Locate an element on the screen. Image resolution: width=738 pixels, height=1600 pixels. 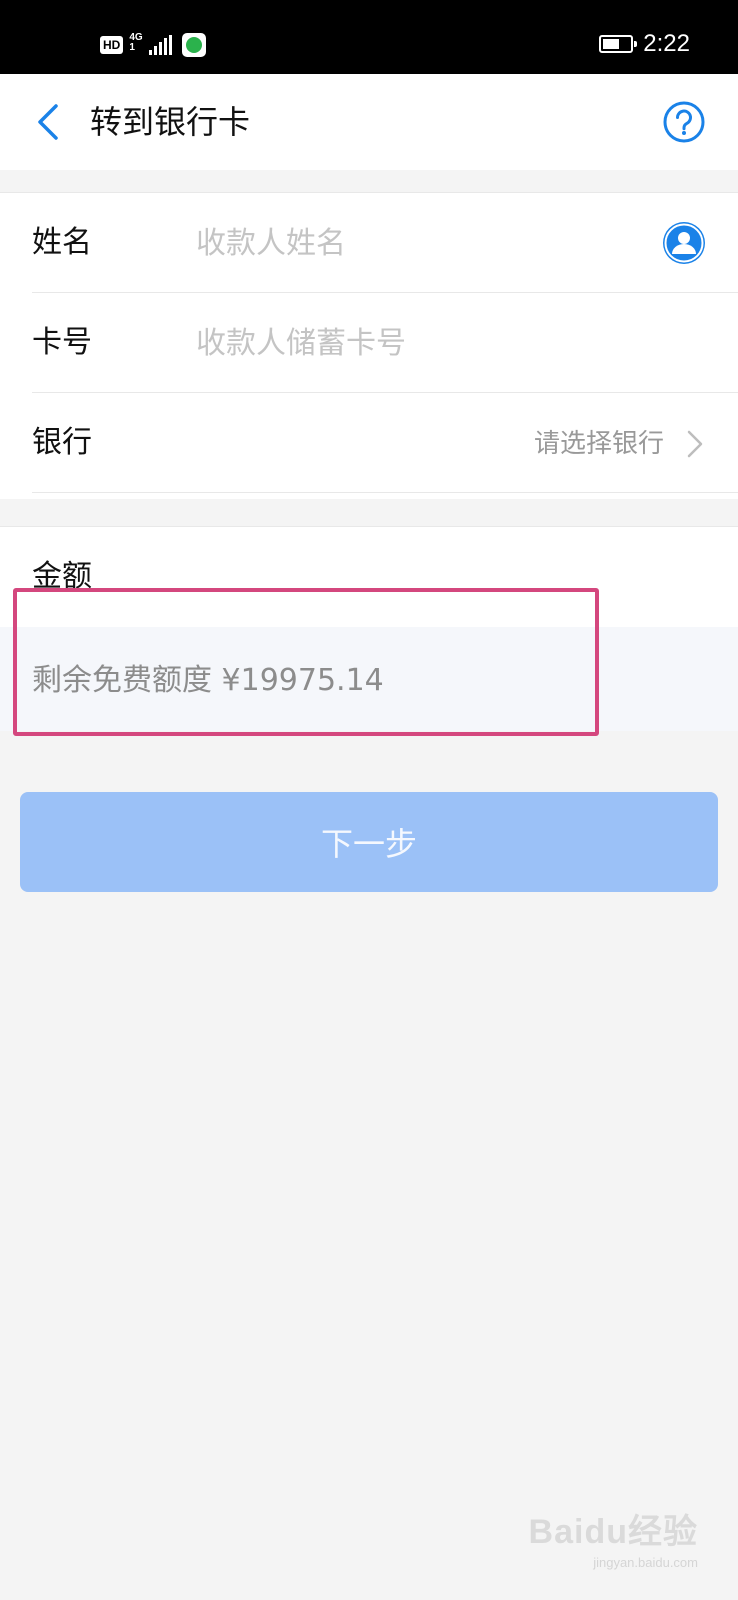
network-sub: 1 is located at coordinates (132, 47).